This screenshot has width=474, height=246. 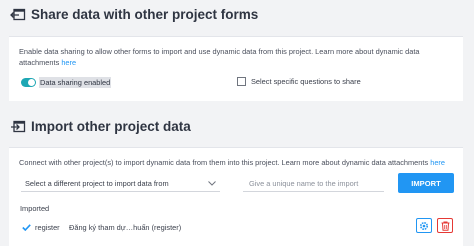 I want to click on share-icon, so click(x=18, y=14).